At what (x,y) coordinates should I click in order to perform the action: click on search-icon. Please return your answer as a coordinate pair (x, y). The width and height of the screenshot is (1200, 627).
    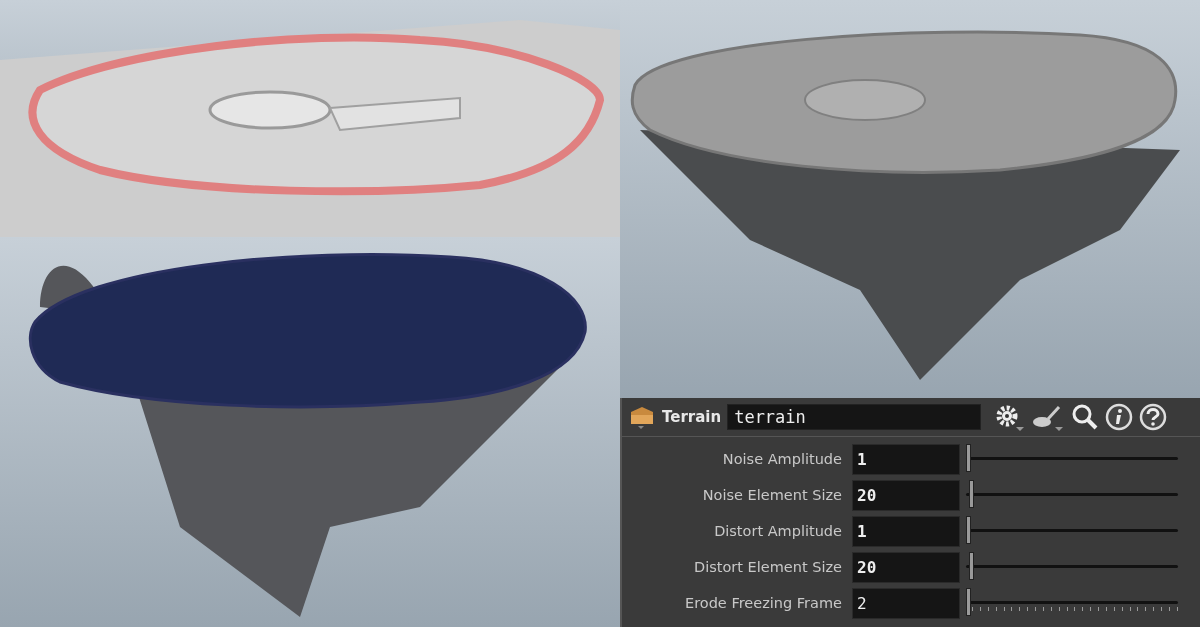
    Looking at the image, I should click on (1085, 417).